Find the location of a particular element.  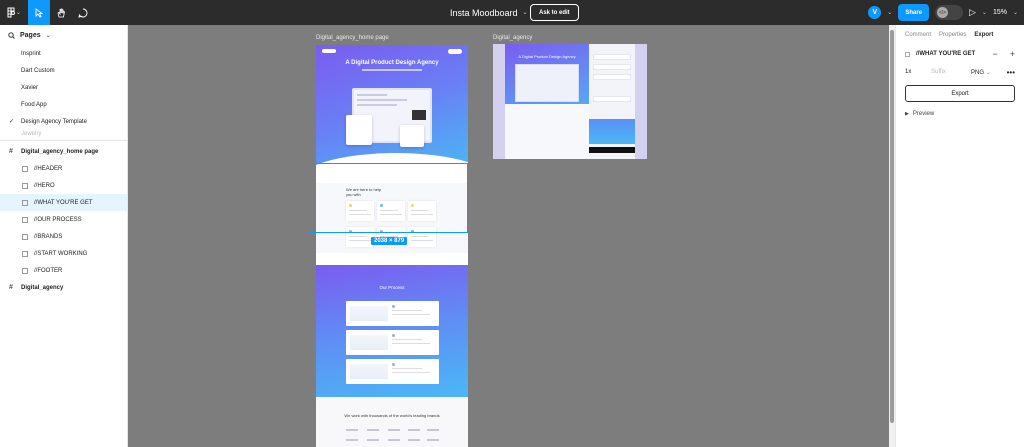

page-item-jewelry: Jewelry is located at coordinates (63, 134).